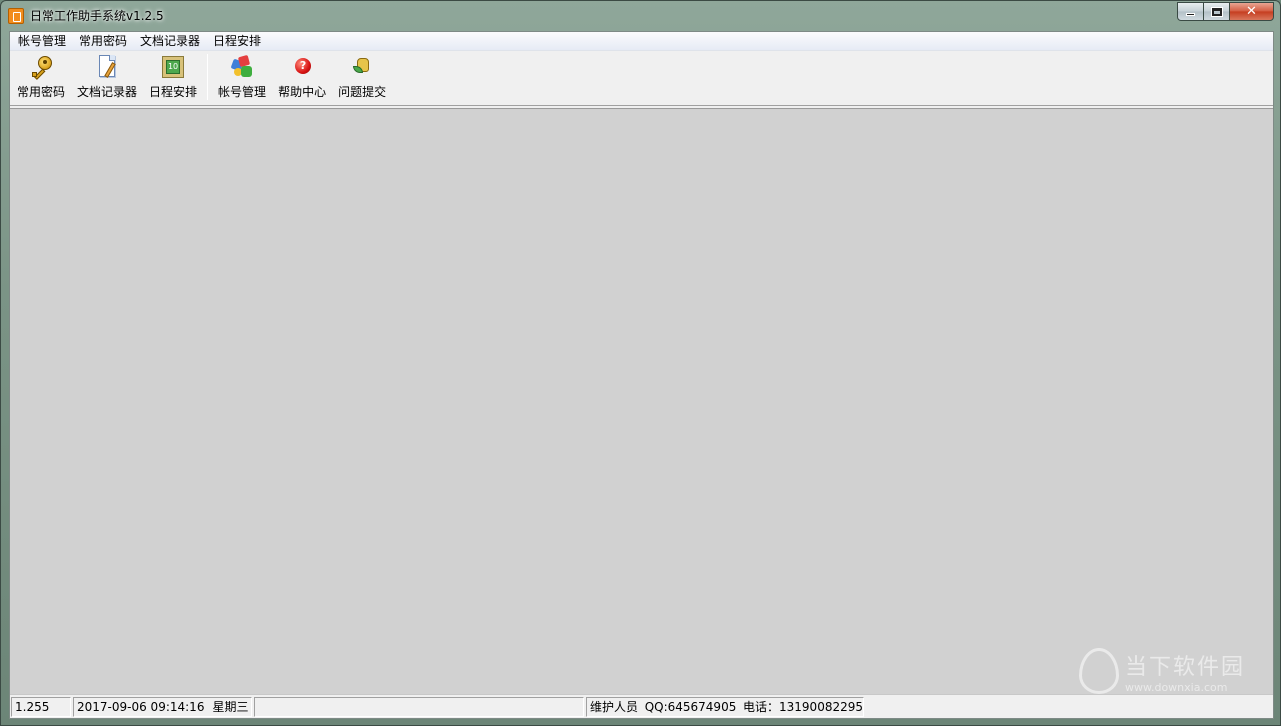 The image size is (1281, 726). What do you see at coordinates (237, 41) in the screenshot?
I see `menu-schedule: 日程安排` at bounding box center [237, 41].